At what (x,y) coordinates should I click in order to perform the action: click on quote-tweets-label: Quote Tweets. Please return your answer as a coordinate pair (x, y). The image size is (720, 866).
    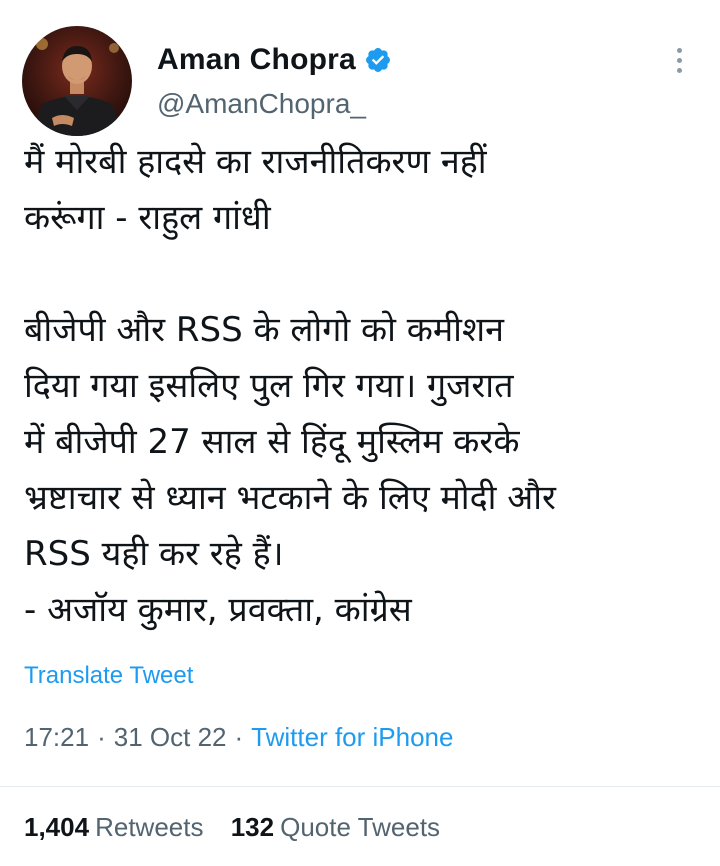
    Looking at the image, I should click on (360, 827).